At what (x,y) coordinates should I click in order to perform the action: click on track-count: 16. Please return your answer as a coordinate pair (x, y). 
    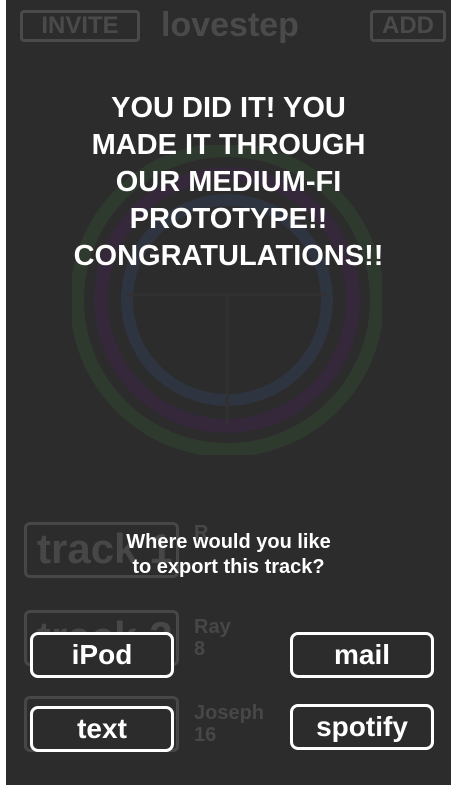
    Looking at the image, I should click on (205, 735).